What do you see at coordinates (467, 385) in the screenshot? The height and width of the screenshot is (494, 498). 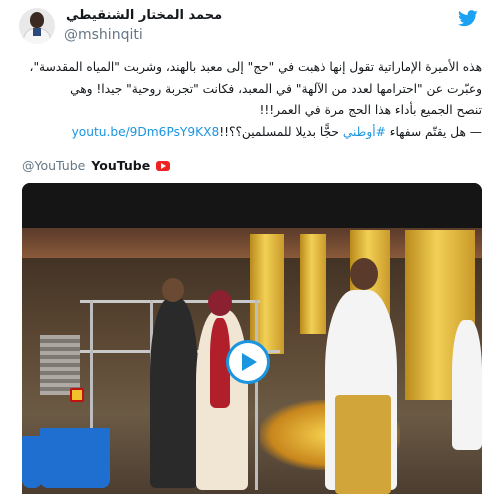 I see `person-right-edge` at bounding box center [467, 385].